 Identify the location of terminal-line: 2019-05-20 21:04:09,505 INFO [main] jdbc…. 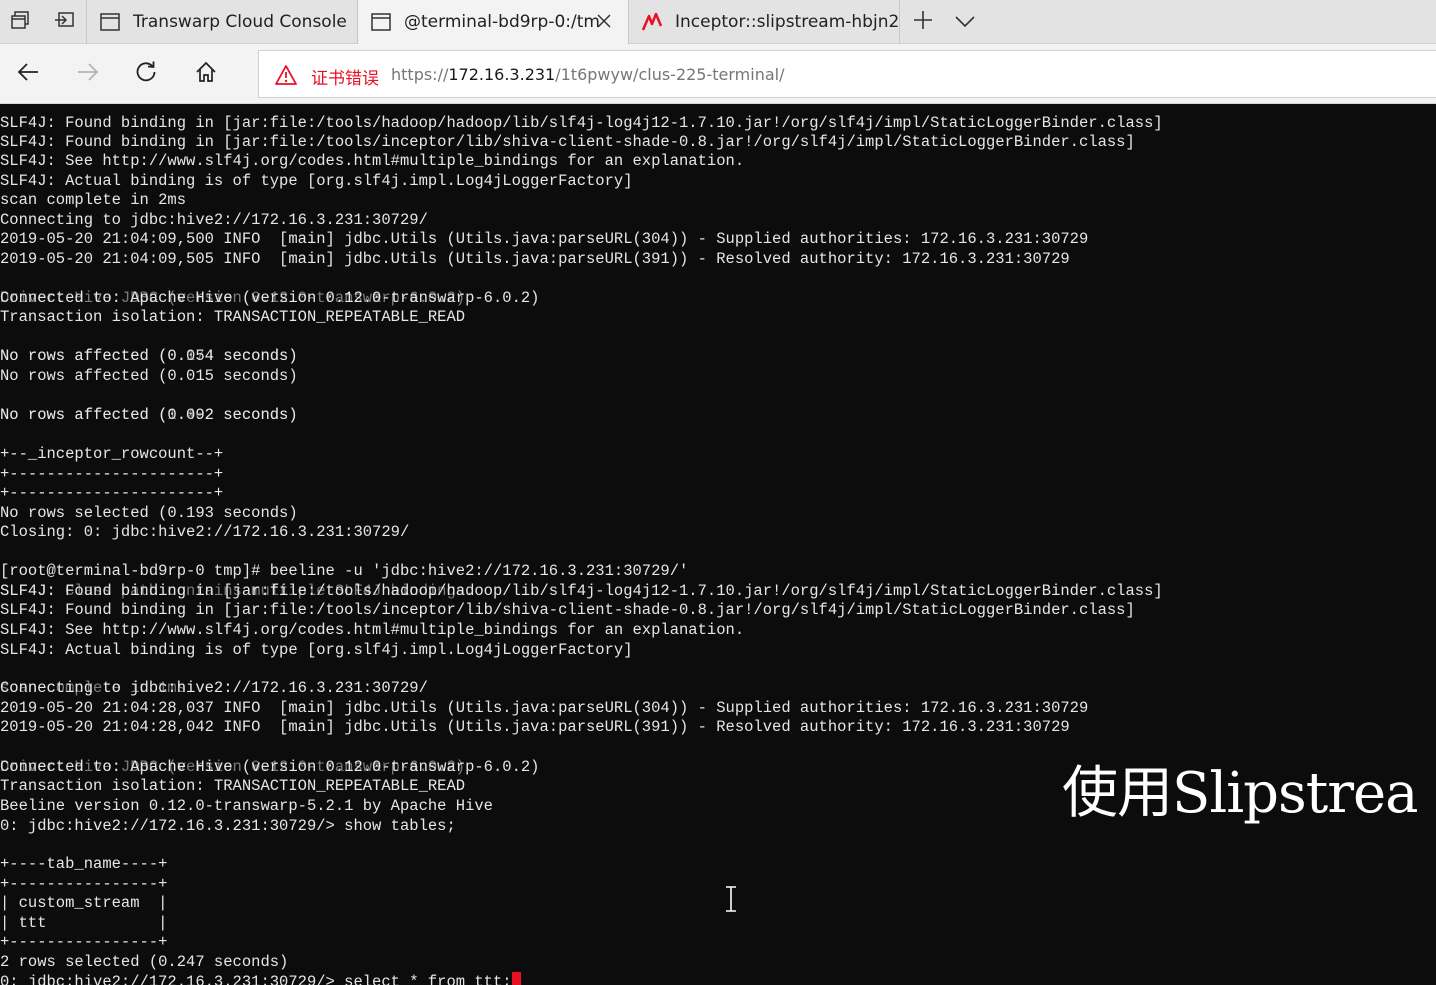
(535, 259).